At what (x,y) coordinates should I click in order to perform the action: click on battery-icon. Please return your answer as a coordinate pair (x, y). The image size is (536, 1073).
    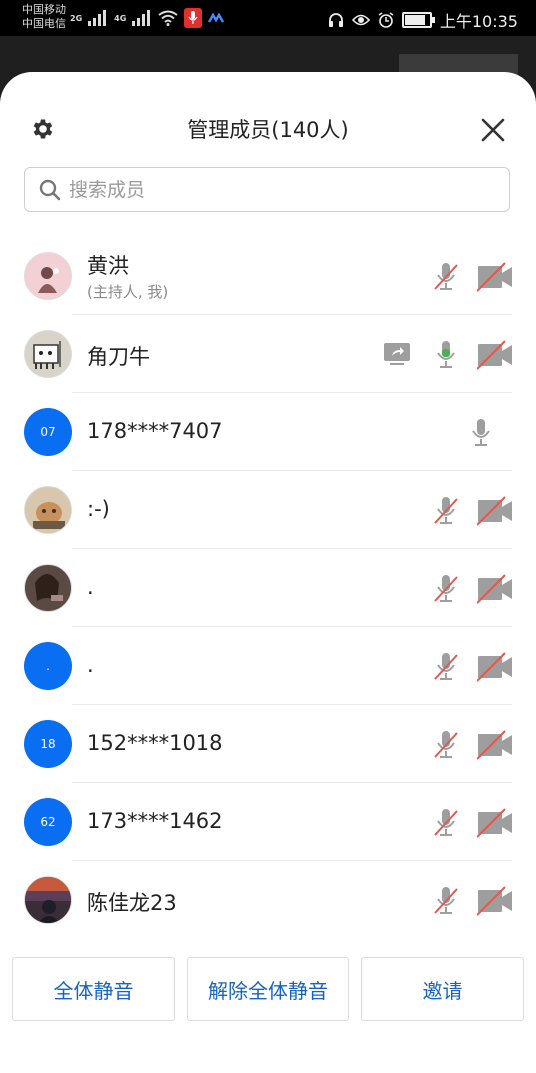
    Looking at the image, I should click on (418, 20).